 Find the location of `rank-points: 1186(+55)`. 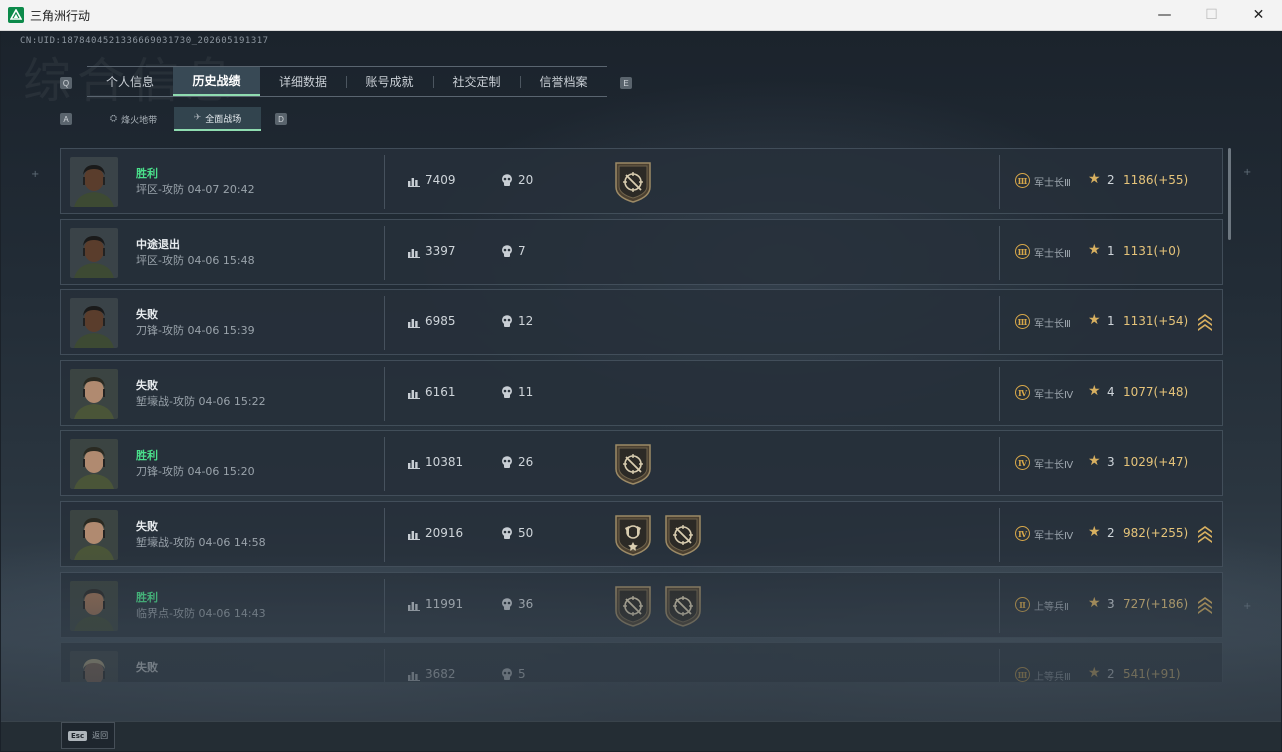

rank-points: 1186(+55) is located at coordinates (1156, 180).